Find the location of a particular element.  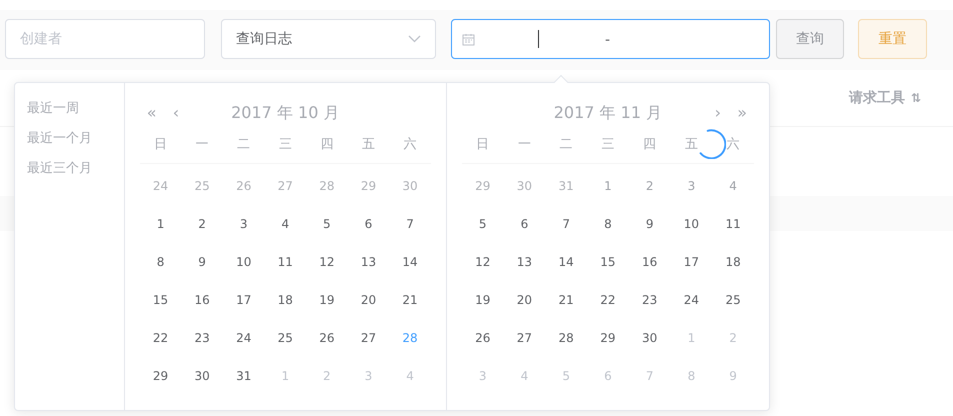

text-cursor is located at coordinates (538, 39).